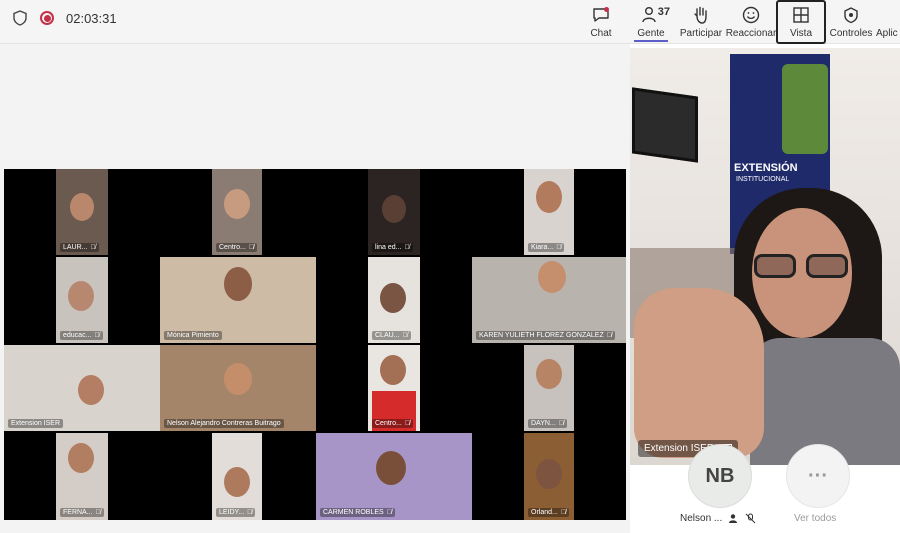  What do you see at coordinates (20, 18) in the screenshot?
I see `shield-icon` at bounding box center [20, 18].